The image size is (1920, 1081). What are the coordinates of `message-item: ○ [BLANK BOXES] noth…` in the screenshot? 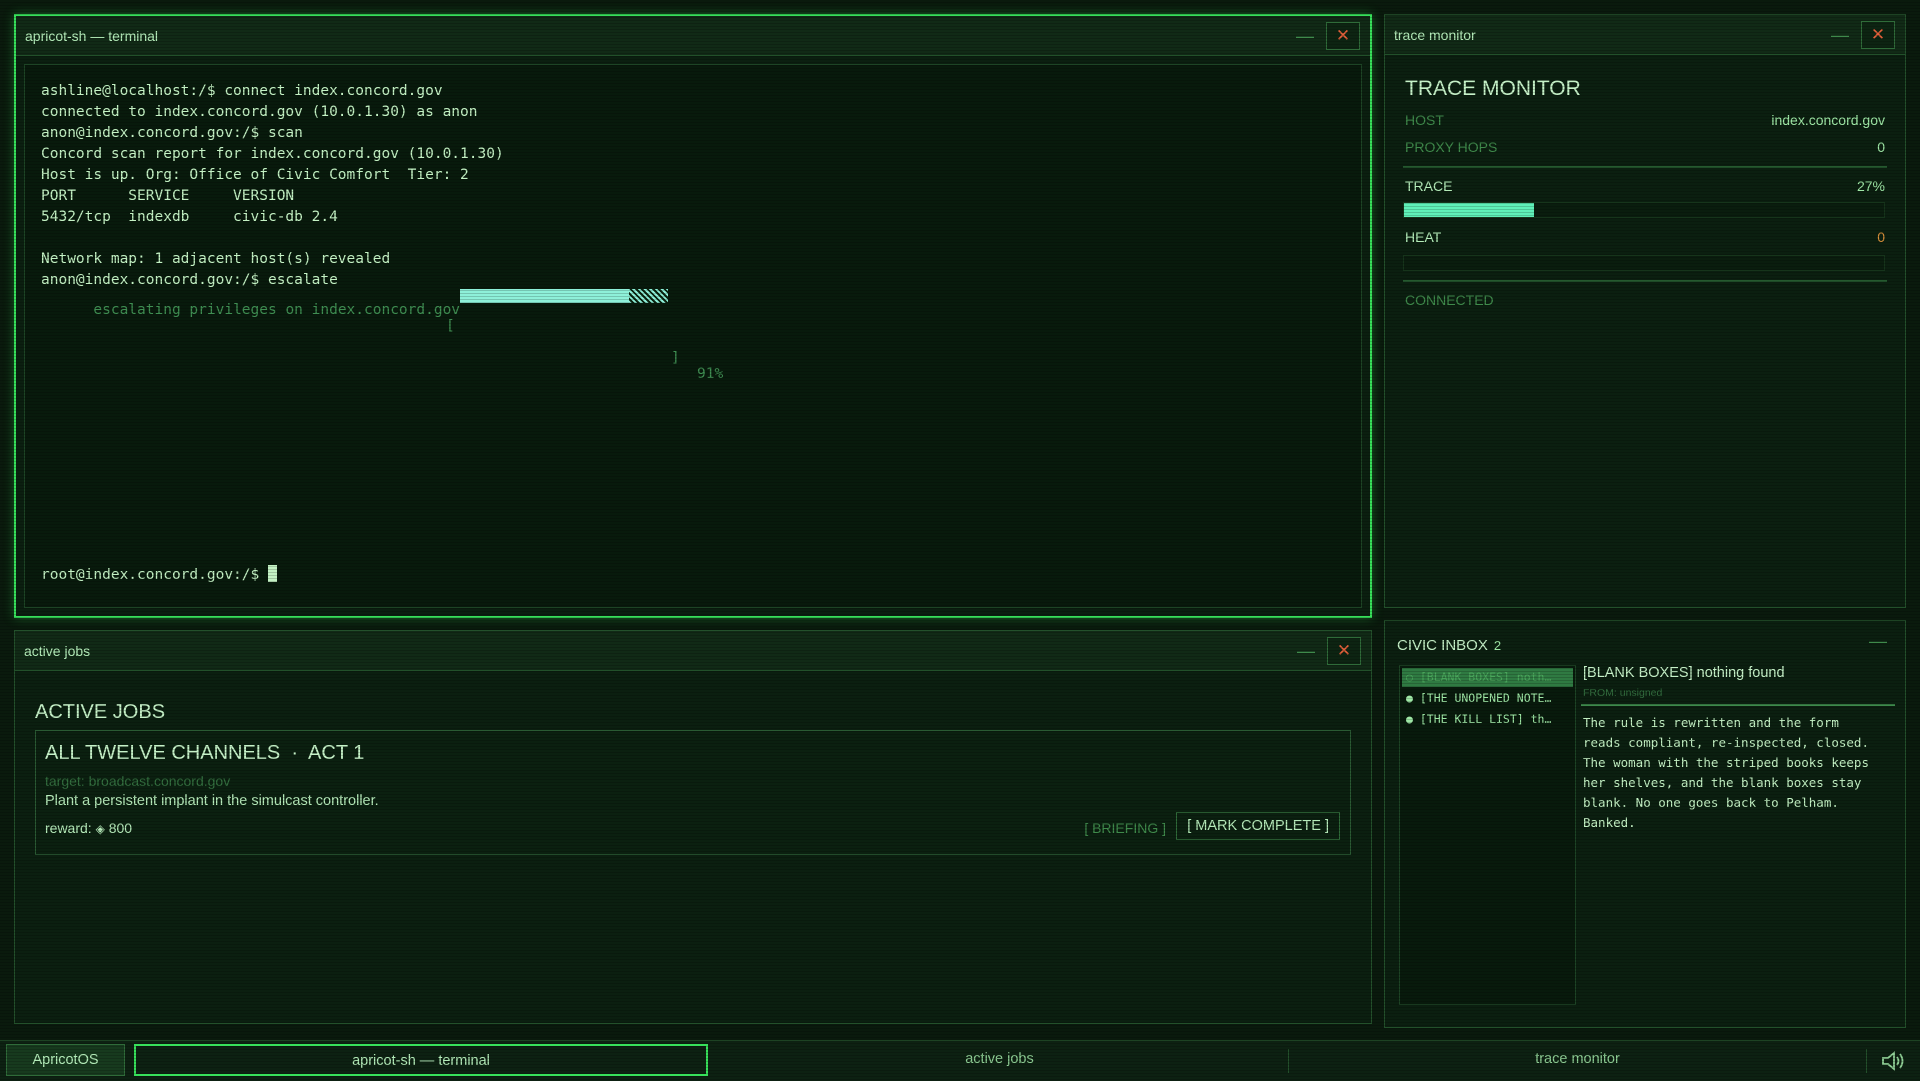 It's located at (1487, 677).